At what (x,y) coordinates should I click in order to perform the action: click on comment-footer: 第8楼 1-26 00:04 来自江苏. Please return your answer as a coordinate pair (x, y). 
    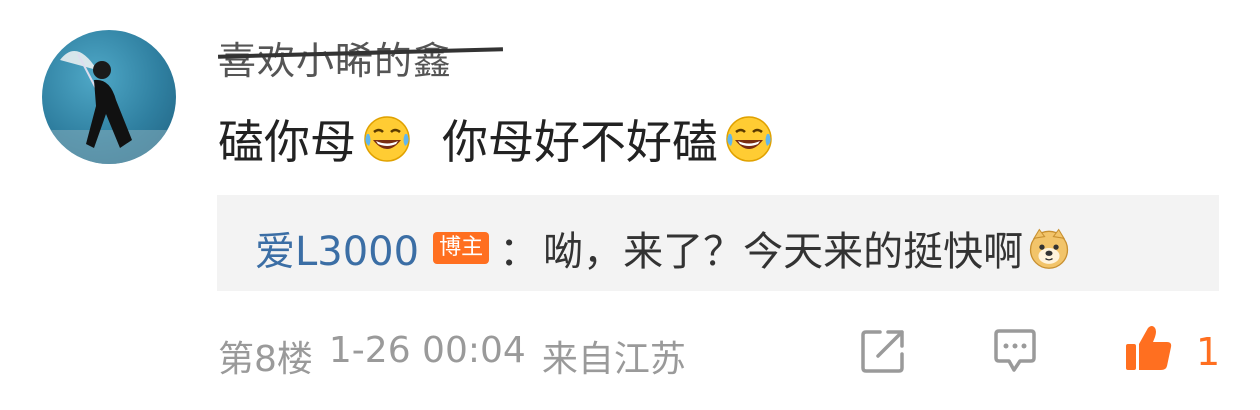
    Looking at the image, I should click on (452, 356).